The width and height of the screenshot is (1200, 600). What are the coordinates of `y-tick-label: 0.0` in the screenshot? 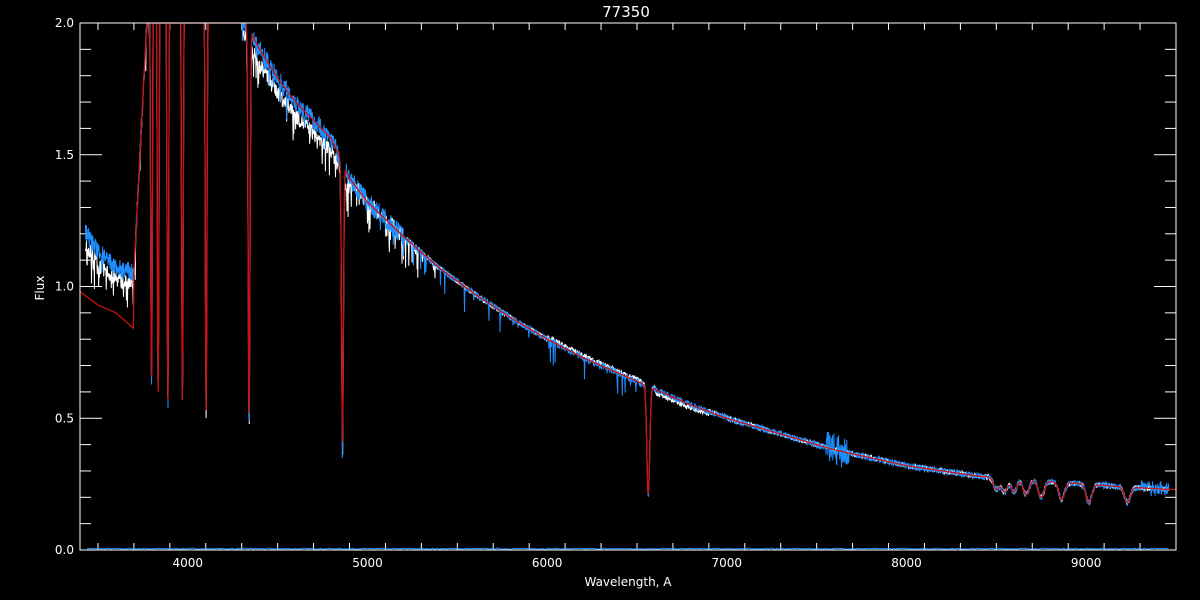 It's located at (64, 550).